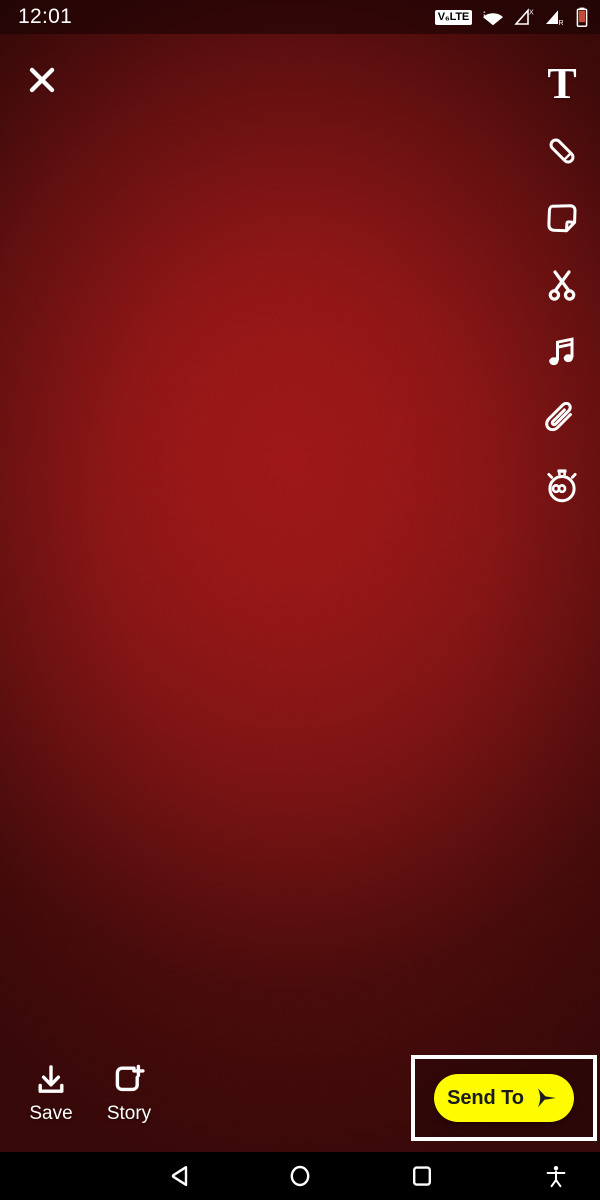 The height and width of the screenshot is (1200, 600). What do you see at coordinates (558, 416) in the screenshot?
I see `paperclip-icon` at bounding box center [558, 416].